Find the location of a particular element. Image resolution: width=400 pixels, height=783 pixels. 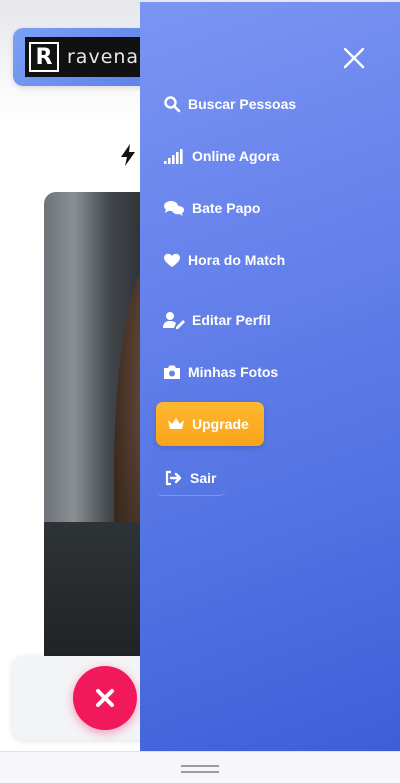

menu-item-online-agora: Online Agora is located at coordinates (220, 156).